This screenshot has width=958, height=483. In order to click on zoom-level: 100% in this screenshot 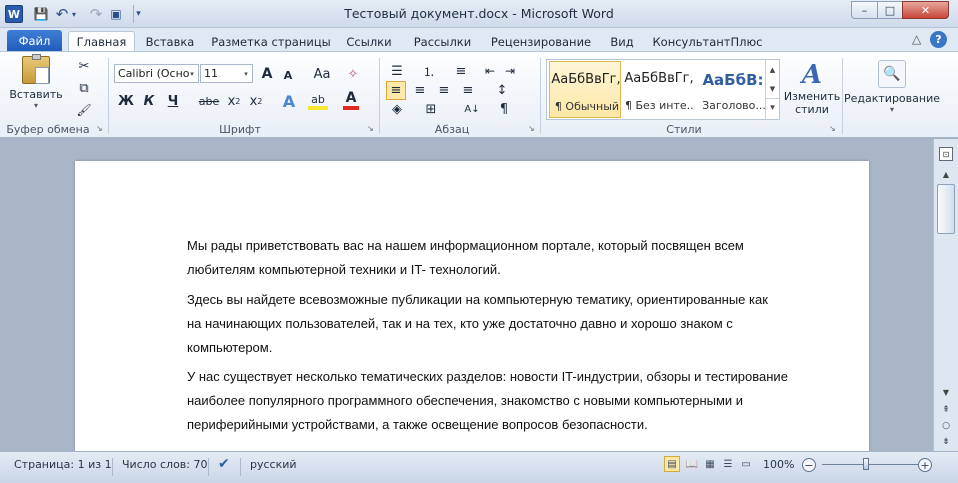, I will do `click(778, 464)`.